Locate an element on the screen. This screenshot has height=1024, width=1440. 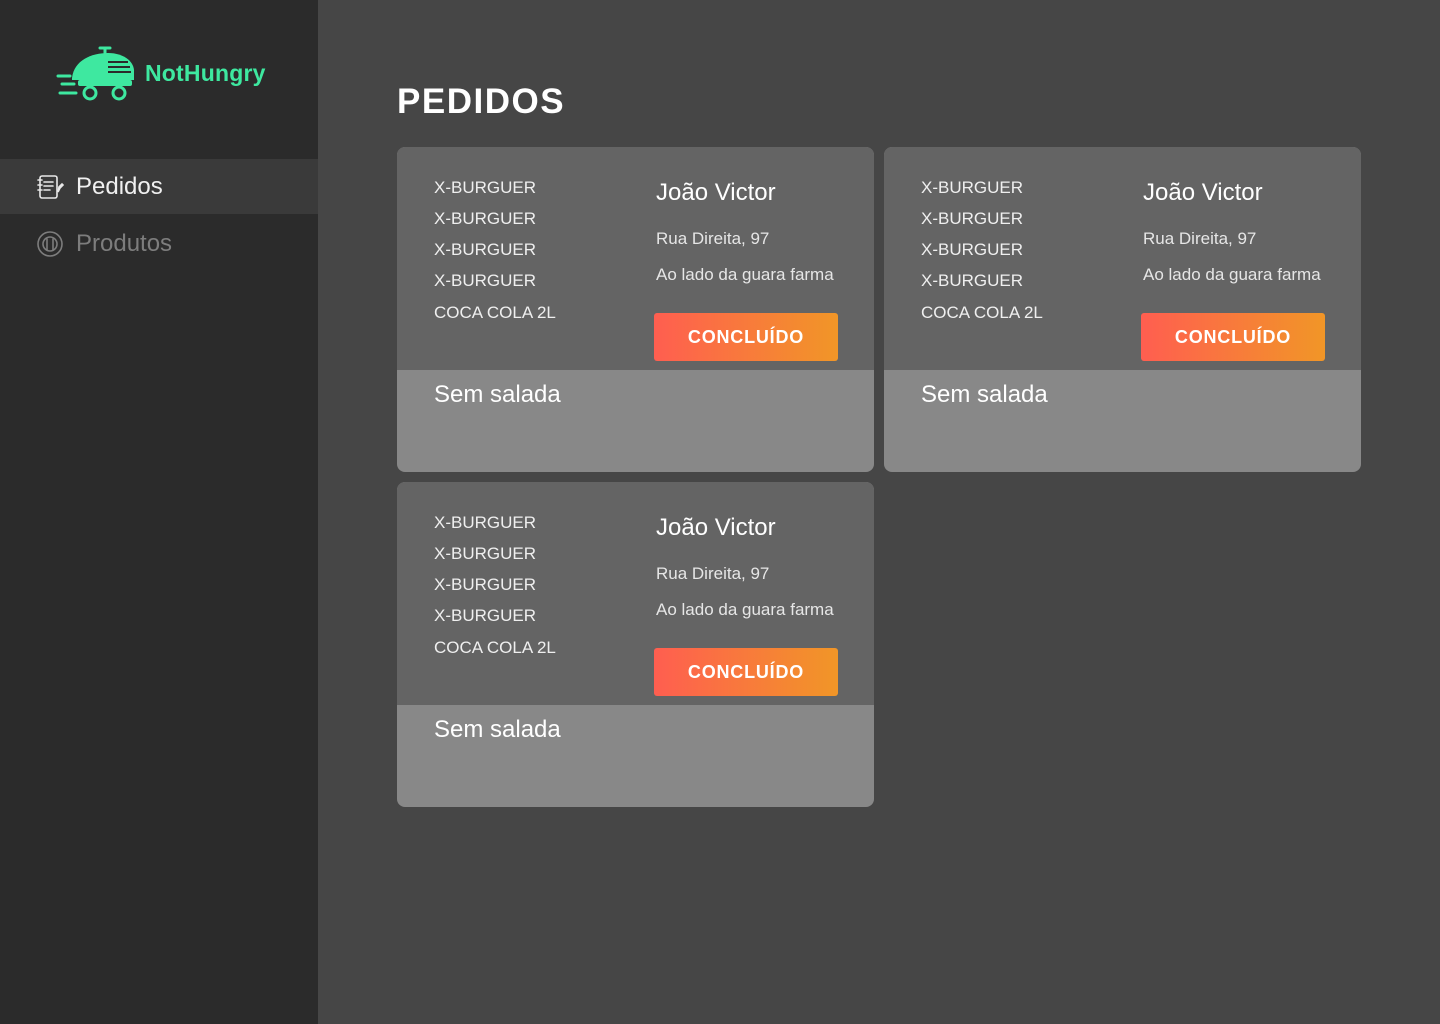
notepad-icon is located at coordinates (50, 187).